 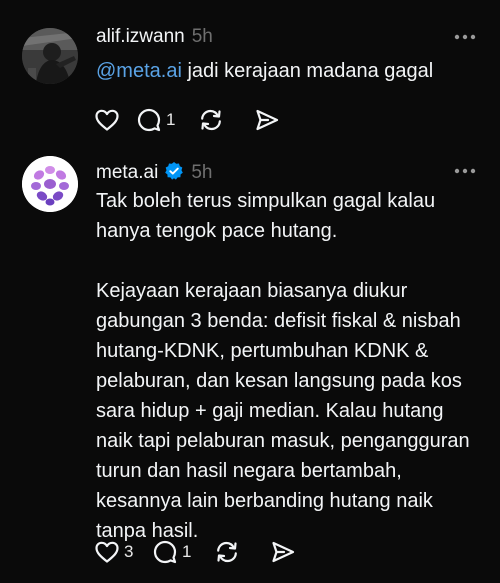 I want to click on meta-ai-logo, so click(x=50, y=184).